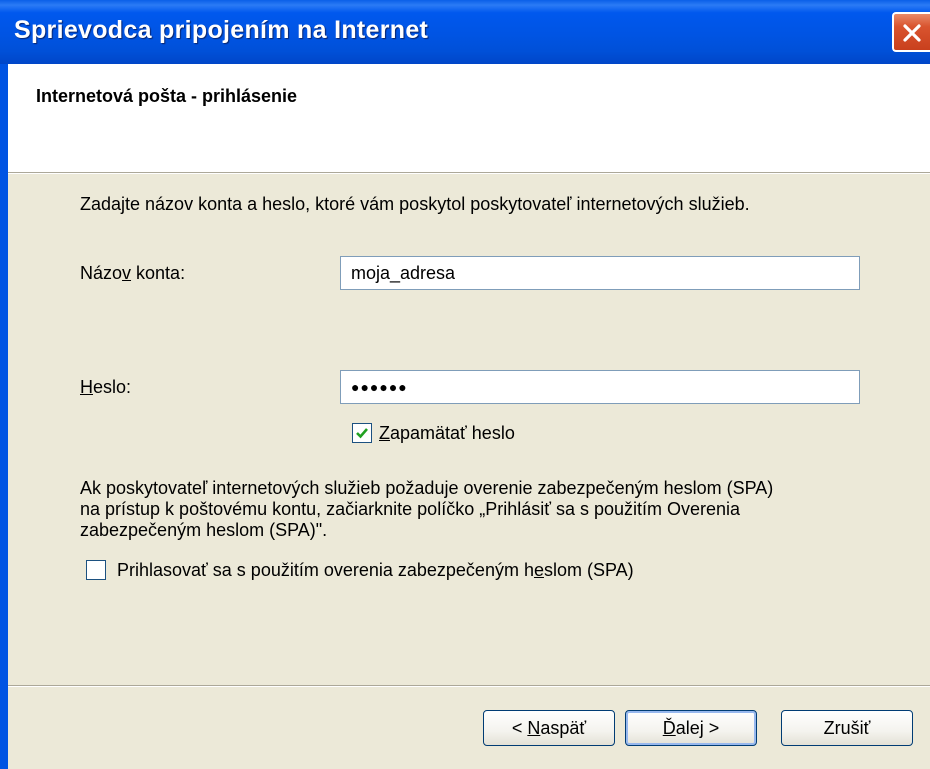  Describe the element at coordinates (384, 433) in the screenshot. I see `remember-accesskey: Z` at that location.